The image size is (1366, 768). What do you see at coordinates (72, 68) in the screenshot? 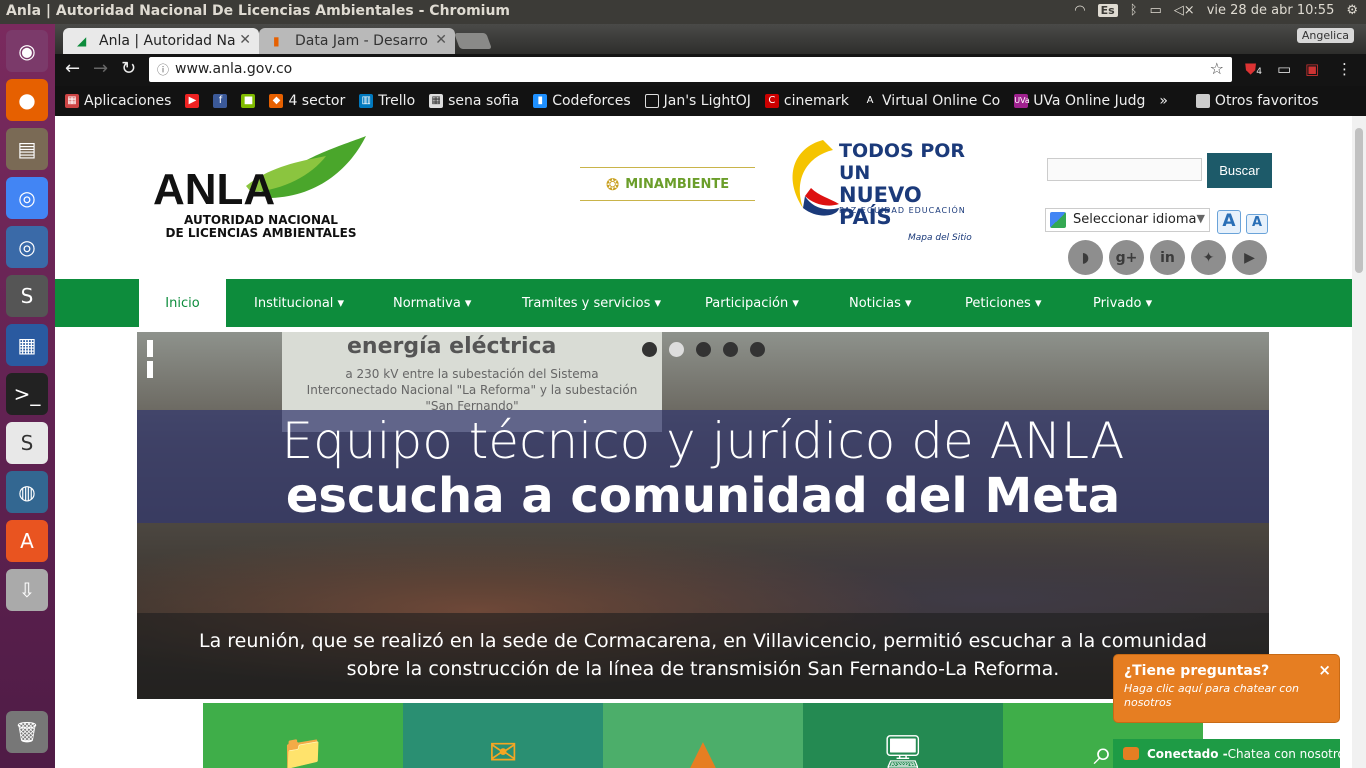
I see `back-arrow-icon: ←` at bounding box center [72, 68].